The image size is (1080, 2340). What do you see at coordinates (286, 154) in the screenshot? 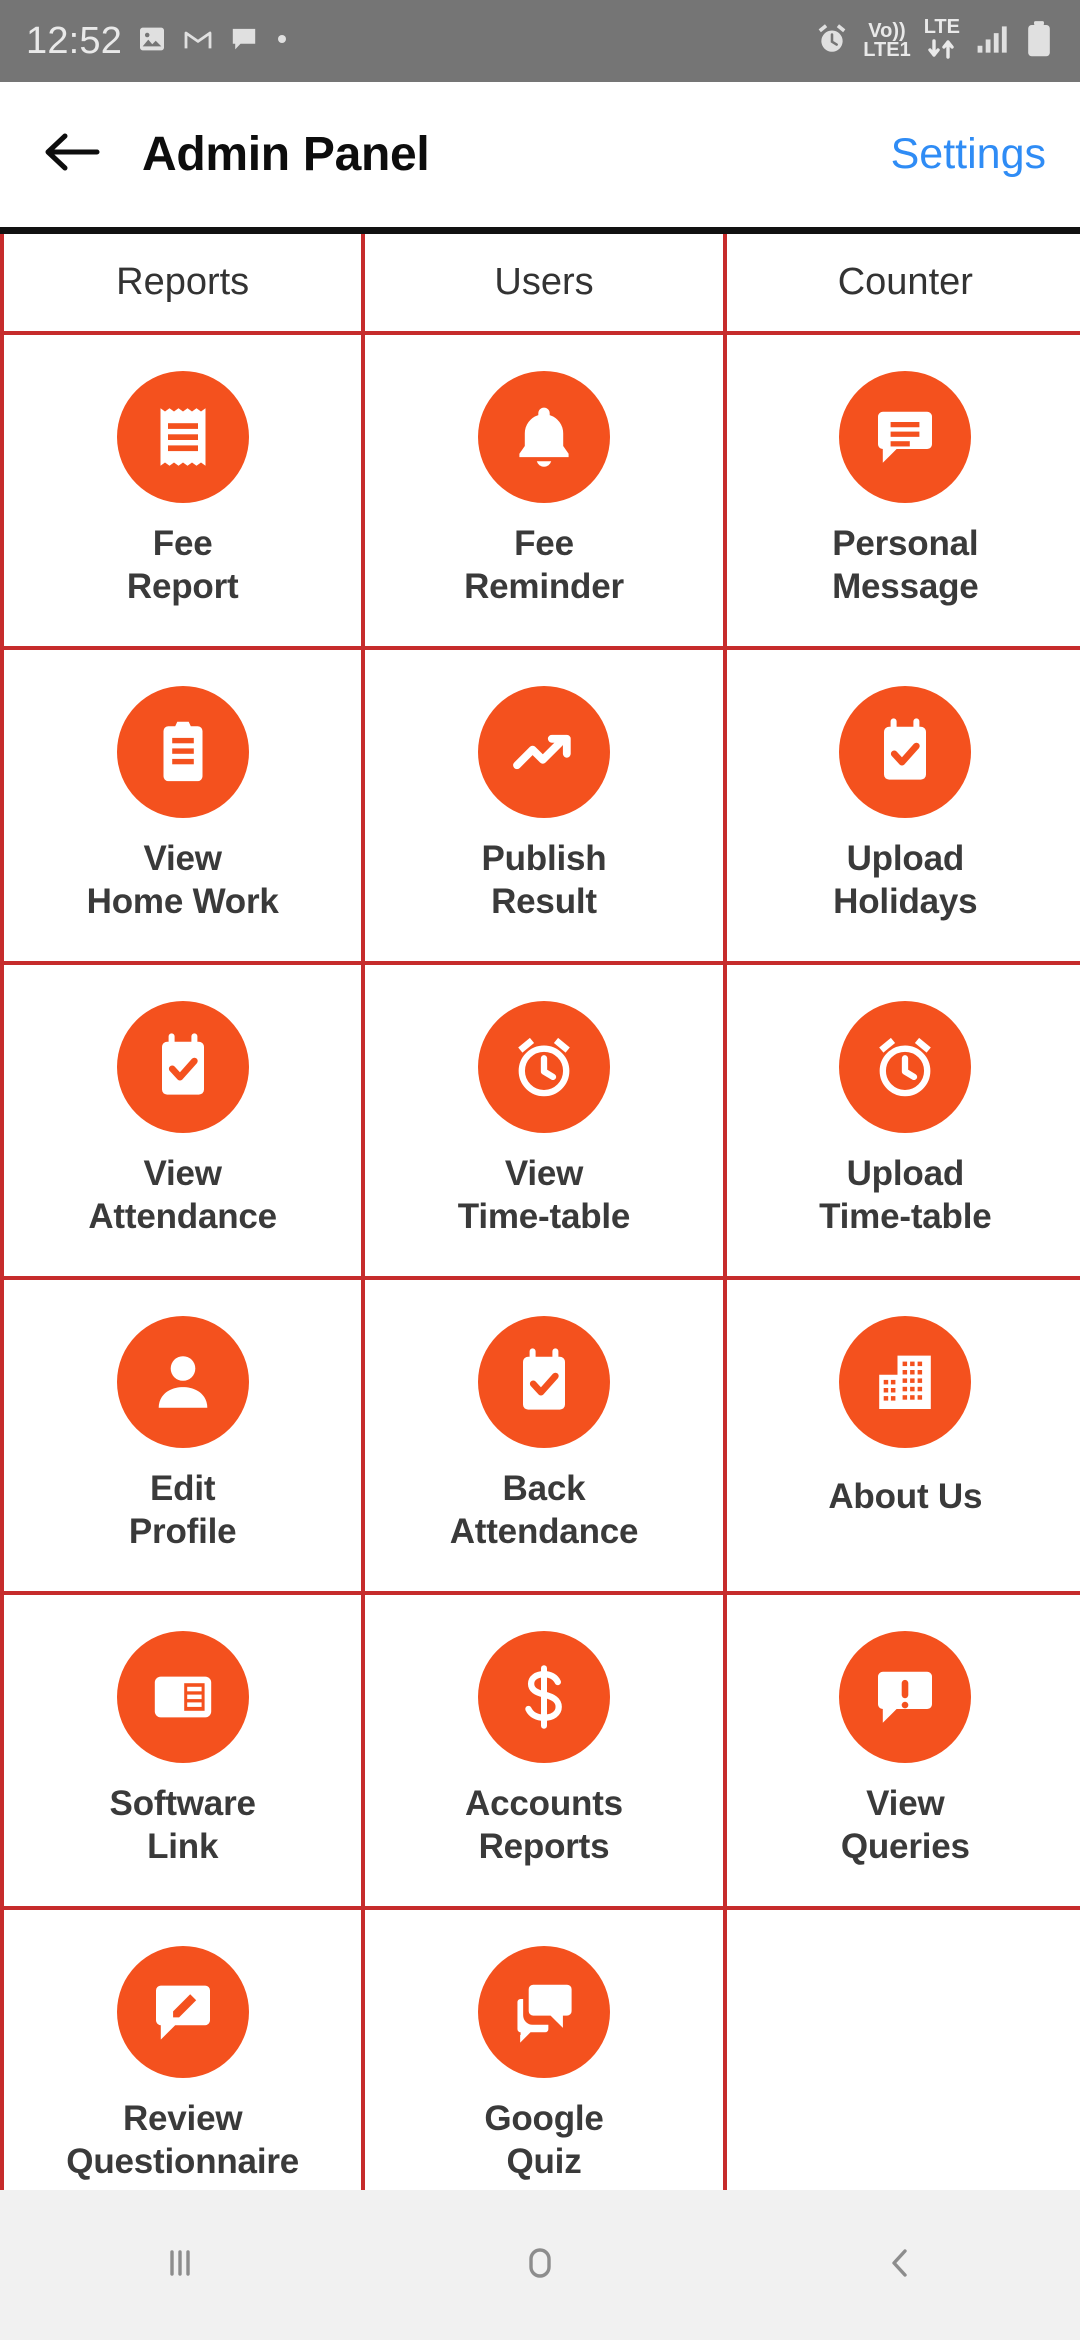
I see `page-title: Admin Panel` at bounding box center [286, 154].